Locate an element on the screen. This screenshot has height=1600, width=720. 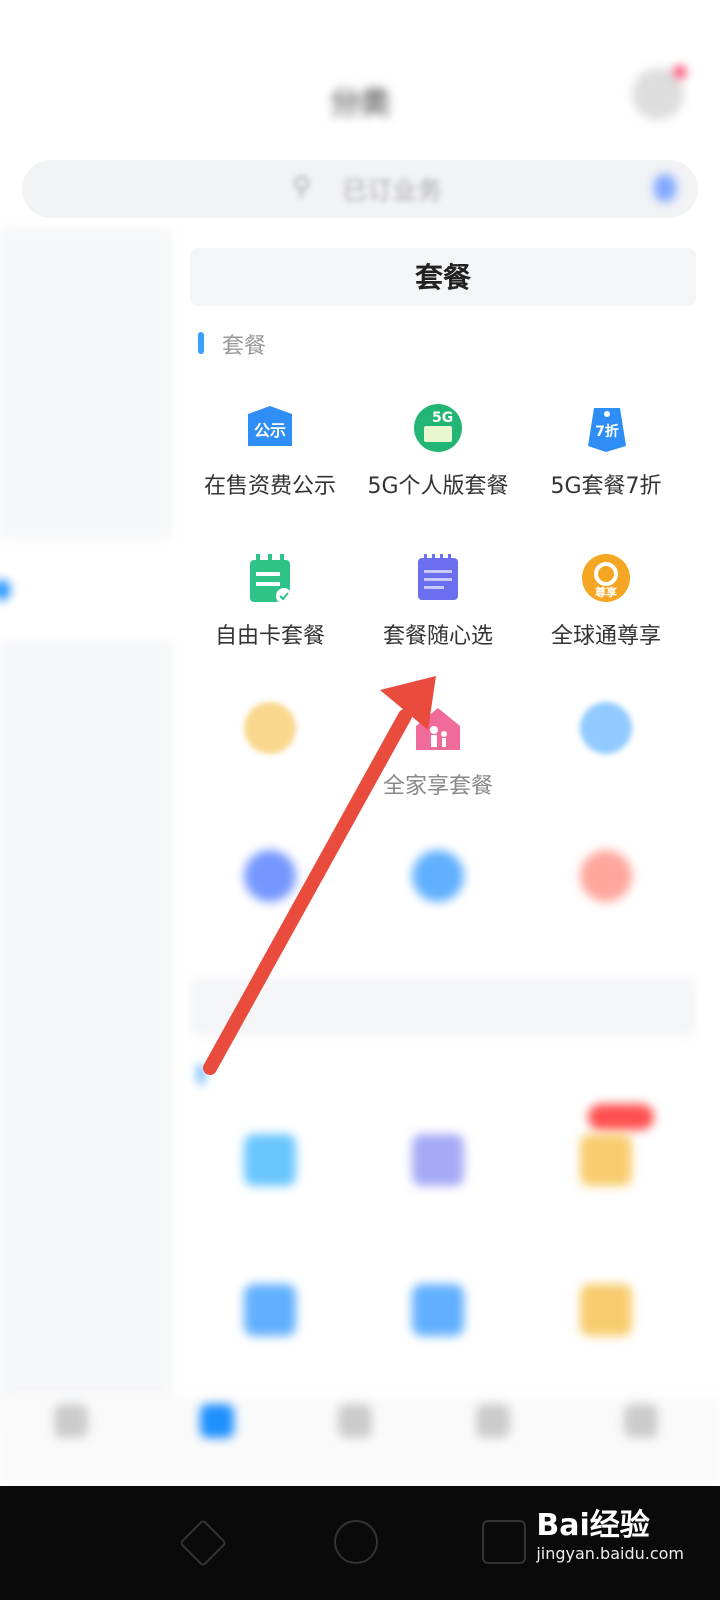
grid-item-label: 全球通尊享 is located at coordinates (605, 636).